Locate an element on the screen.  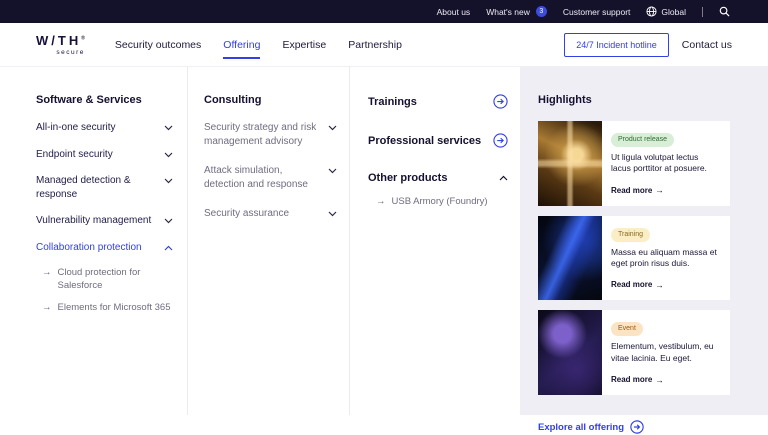
menu-item-vulnerability-management: Vulnerability management is located at coordinates (104, 221).